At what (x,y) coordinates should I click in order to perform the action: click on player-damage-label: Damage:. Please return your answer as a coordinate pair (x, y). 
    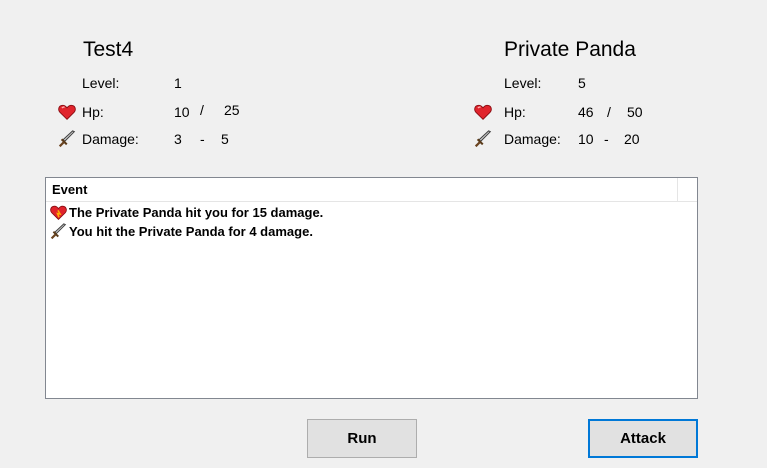
    Looking at the image, I should click on (110, 139).